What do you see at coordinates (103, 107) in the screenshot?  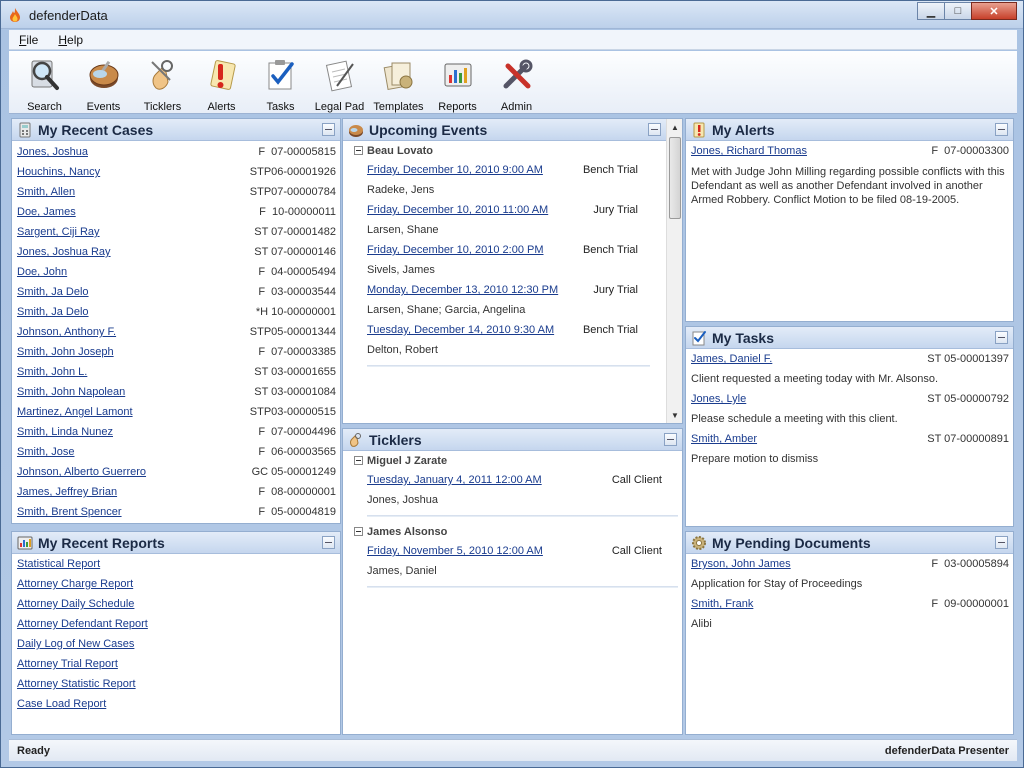 I see `toolbar-events-label: Events` at bounding box center [103, 107].